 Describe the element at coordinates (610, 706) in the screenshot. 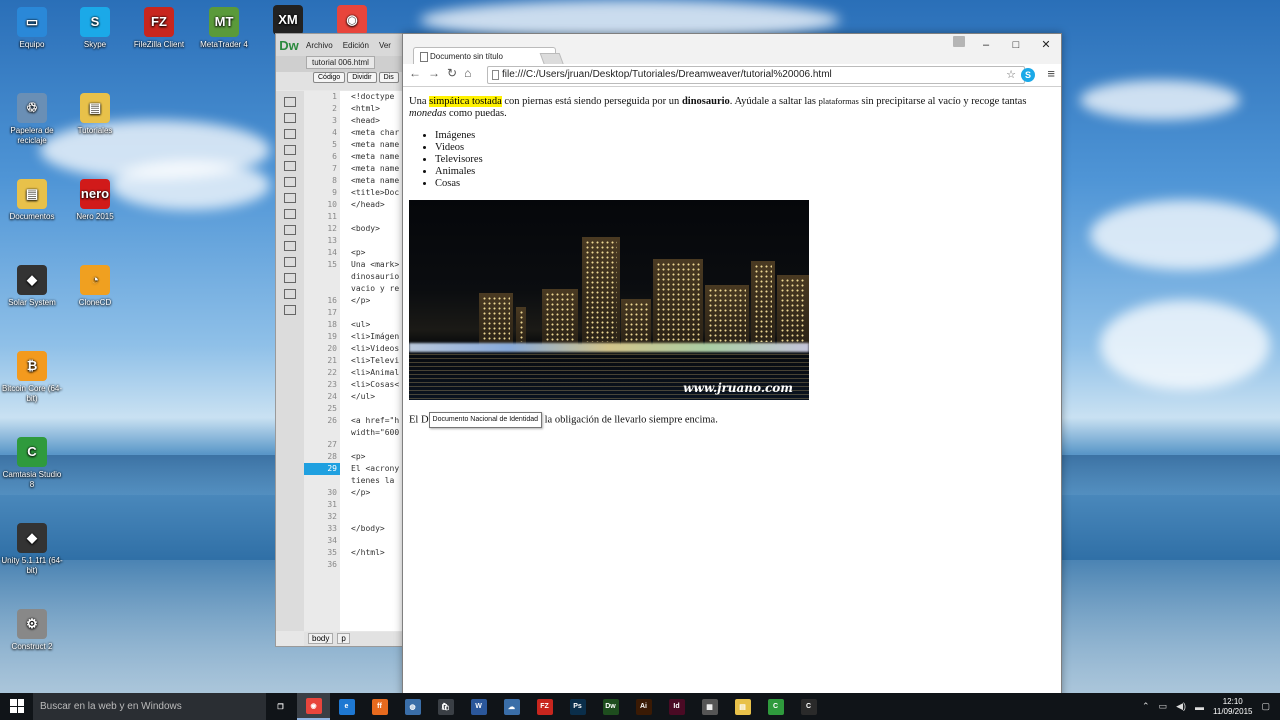

I see `taskbar-app-dreamweaver: Dw` at that location.